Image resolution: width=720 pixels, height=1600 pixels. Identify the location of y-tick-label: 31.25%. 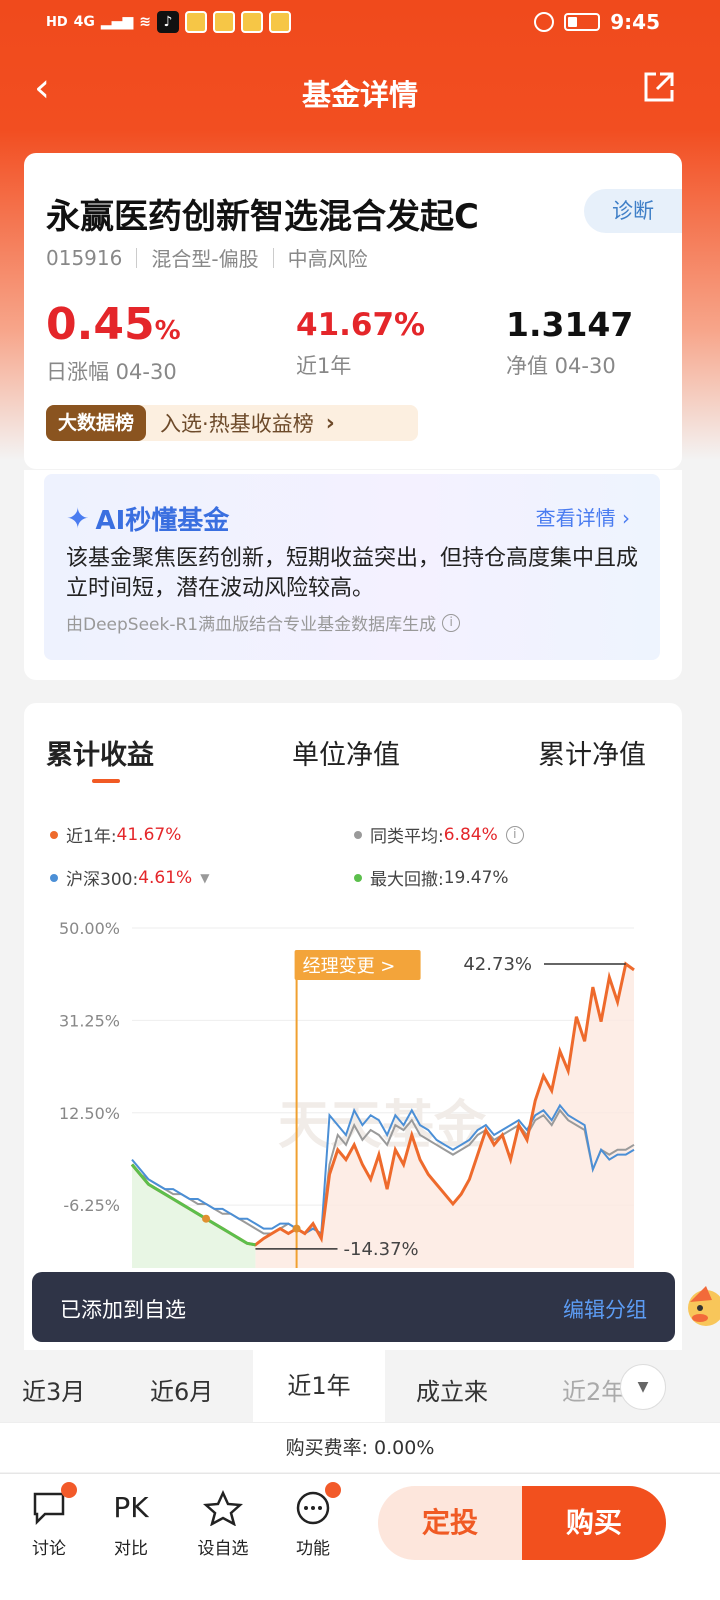
(89, 1020).